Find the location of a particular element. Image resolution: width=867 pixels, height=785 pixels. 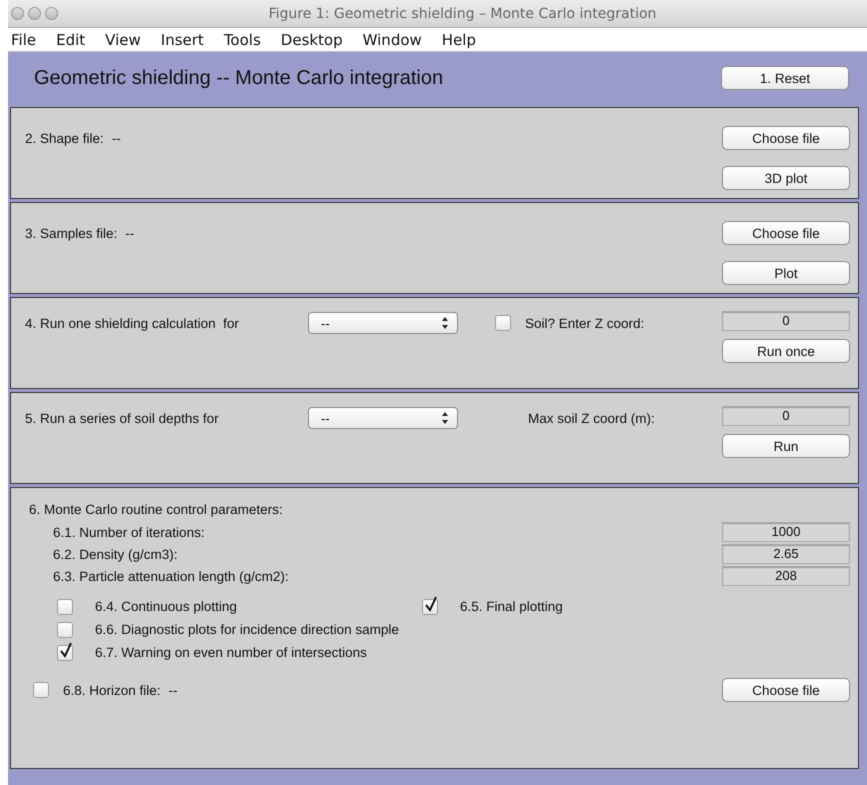

checkbox-label: 6.6. Diagnostic plots for incidence direction sample is located at coordinates (247, 629).